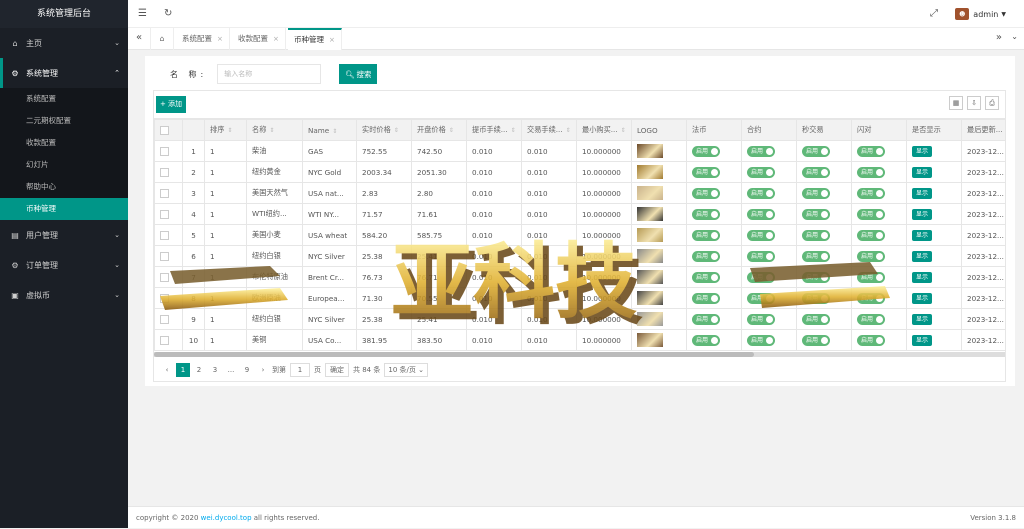  What do you see at coordinates (169, 130) in the screenshot?
I see `header-checkbox` at bounding box center [169, 130].